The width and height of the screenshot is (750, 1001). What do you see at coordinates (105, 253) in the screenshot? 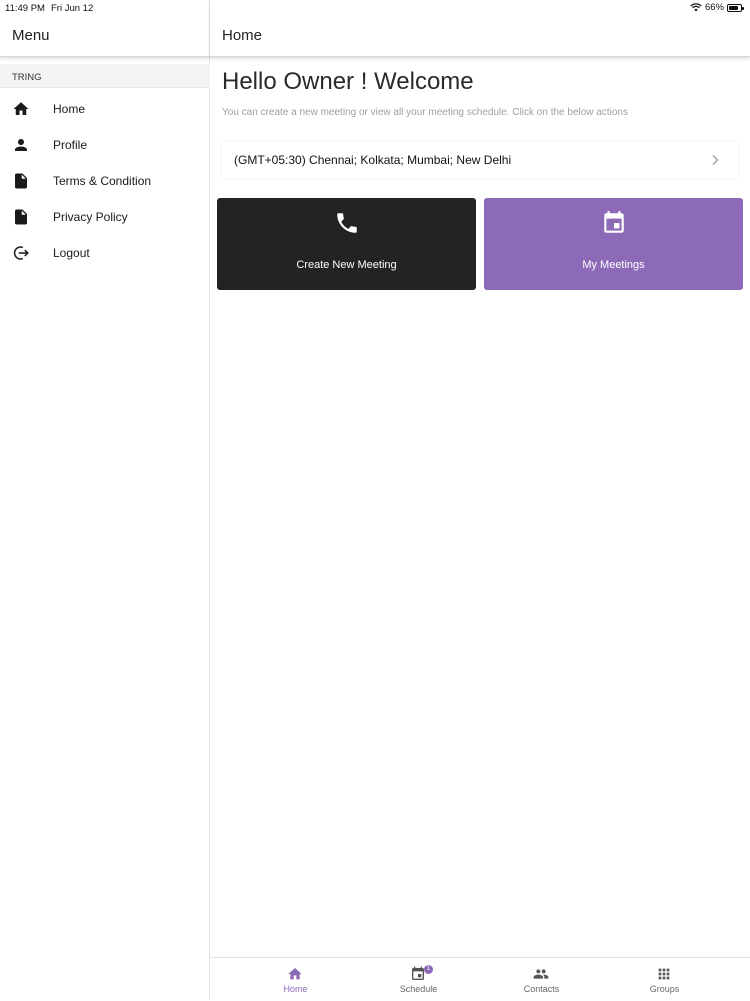
I see `sidebar-item-logout: Logout` at bounding box center [105, 253].